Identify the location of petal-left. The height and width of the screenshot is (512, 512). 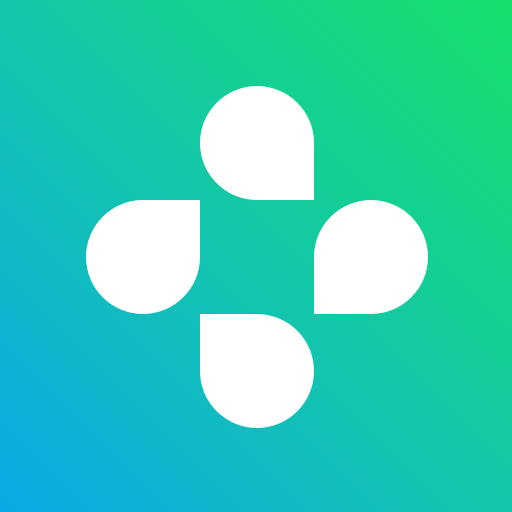
(143, 257).